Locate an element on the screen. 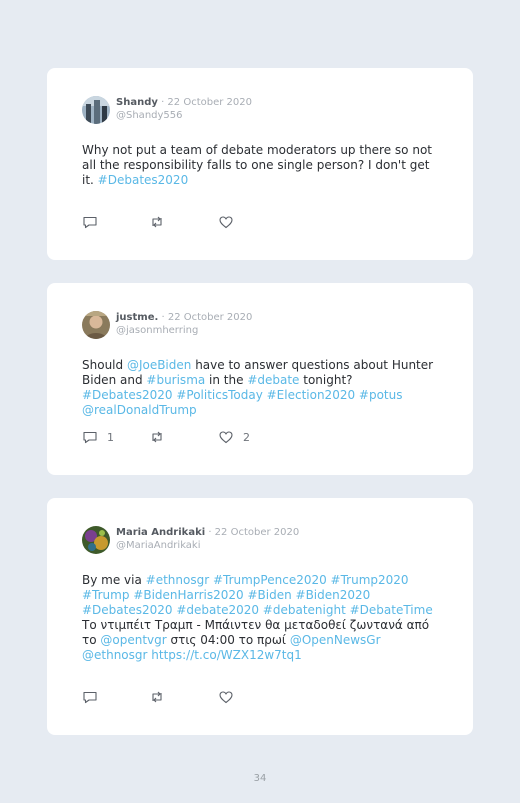 This screenshot has width=520, height=803. text-segment: By me via is located at coordinates (114, 580).